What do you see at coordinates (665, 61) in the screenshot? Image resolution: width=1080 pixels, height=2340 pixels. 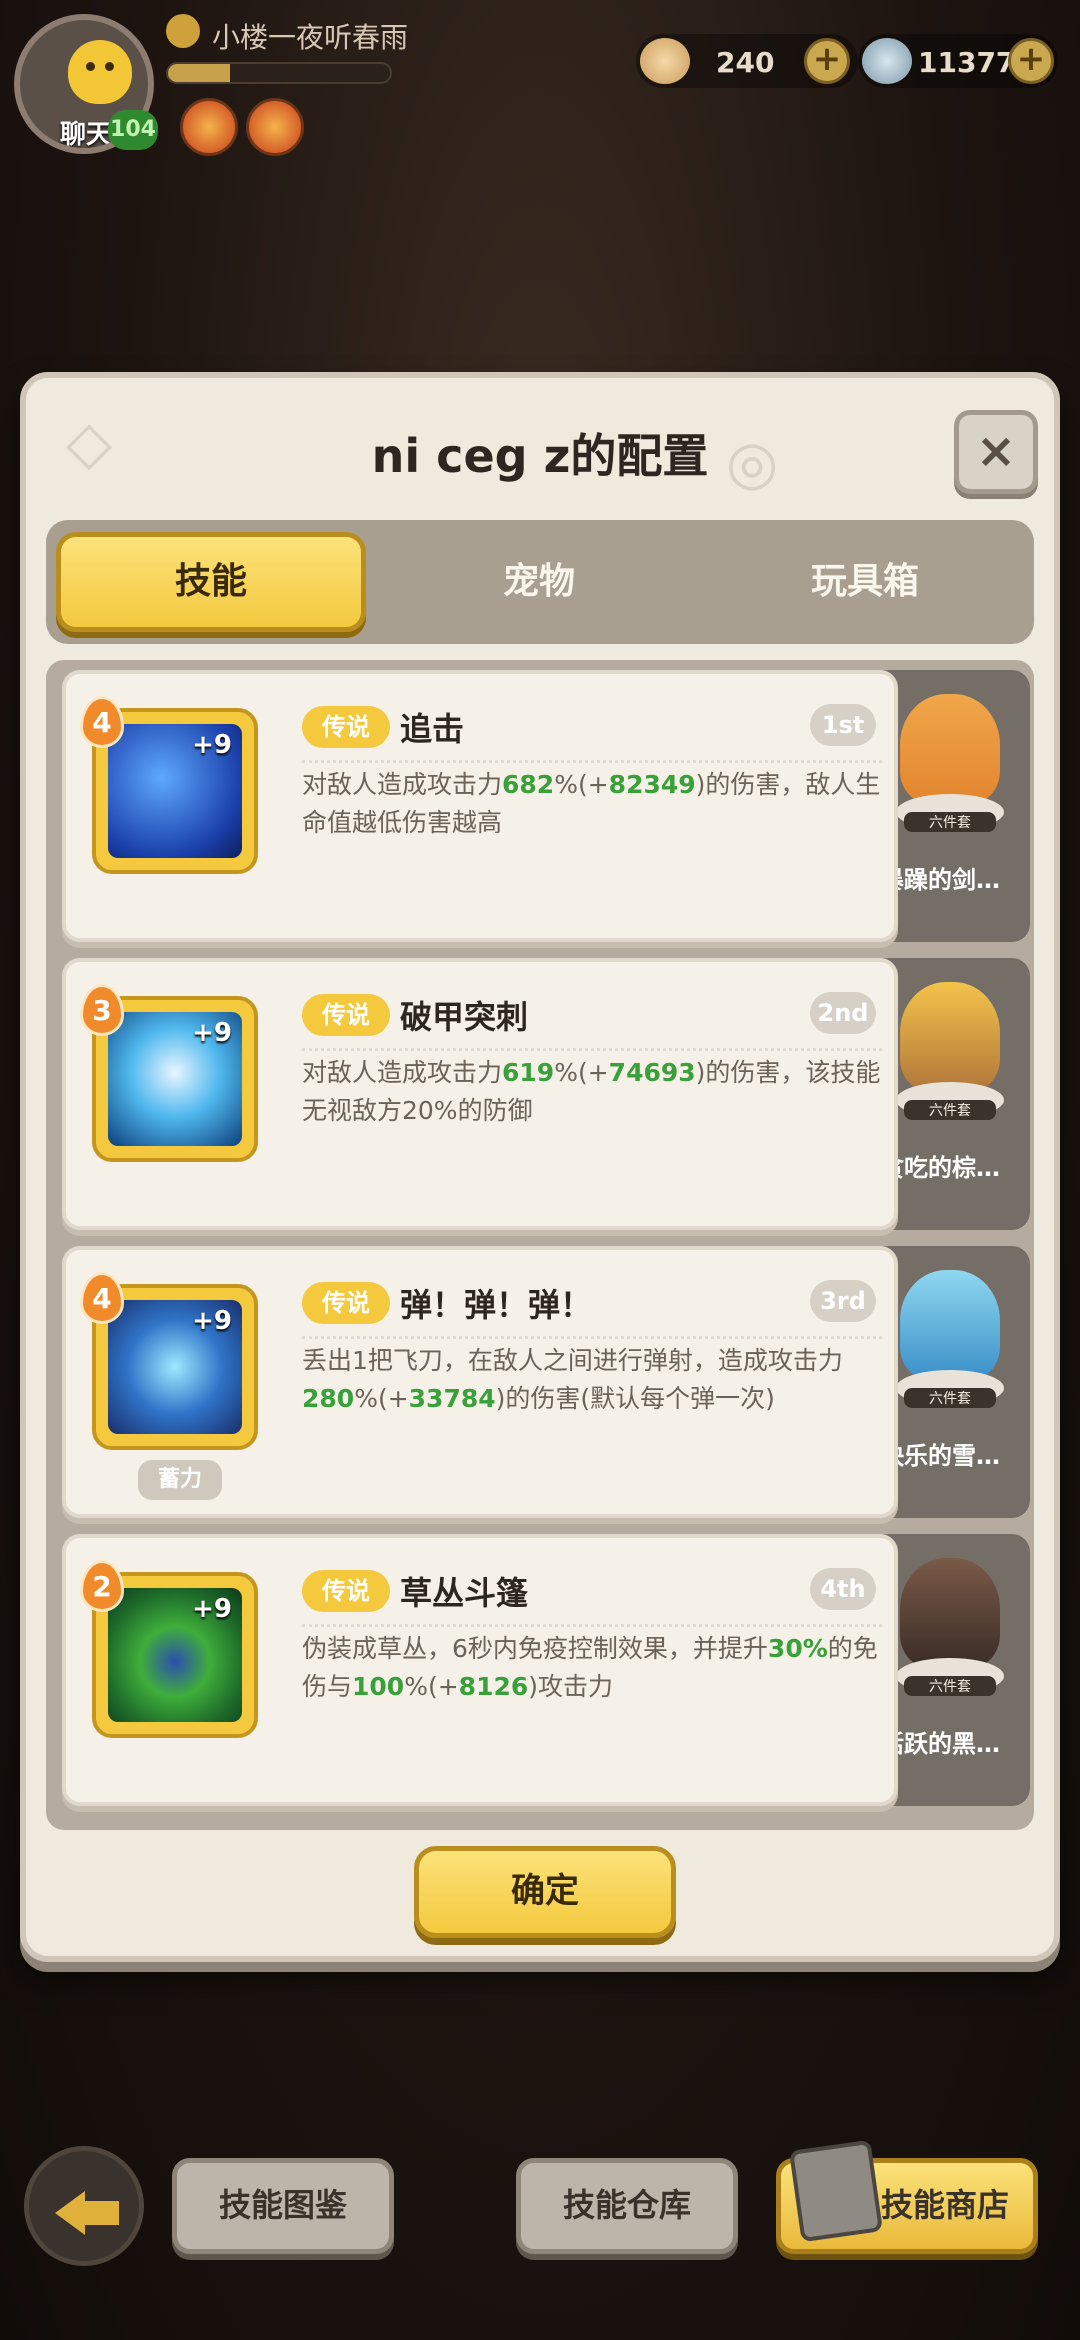 I see `coin-icon` at bounding box center [665, 61].